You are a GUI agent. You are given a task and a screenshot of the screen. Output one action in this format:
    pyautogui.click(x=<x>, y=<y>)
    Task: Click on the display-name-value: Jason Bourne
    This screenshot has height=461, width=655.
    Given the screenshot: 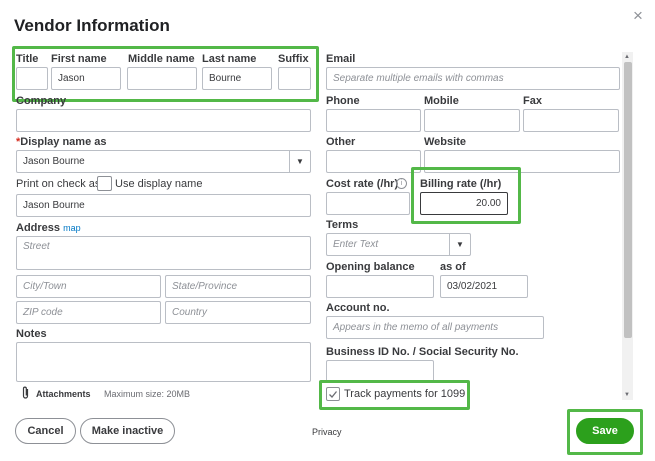 What is the action you would take?
    pyautogui.click(x=54, y=161)
    